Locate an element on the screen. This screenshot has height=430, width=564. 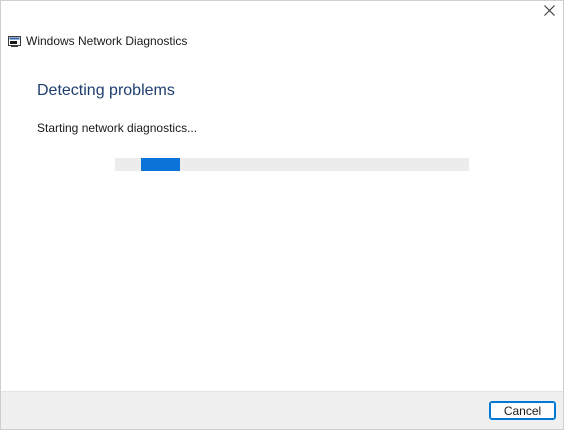
dialog-footer: Cancel is located at coordinates (282, 410).